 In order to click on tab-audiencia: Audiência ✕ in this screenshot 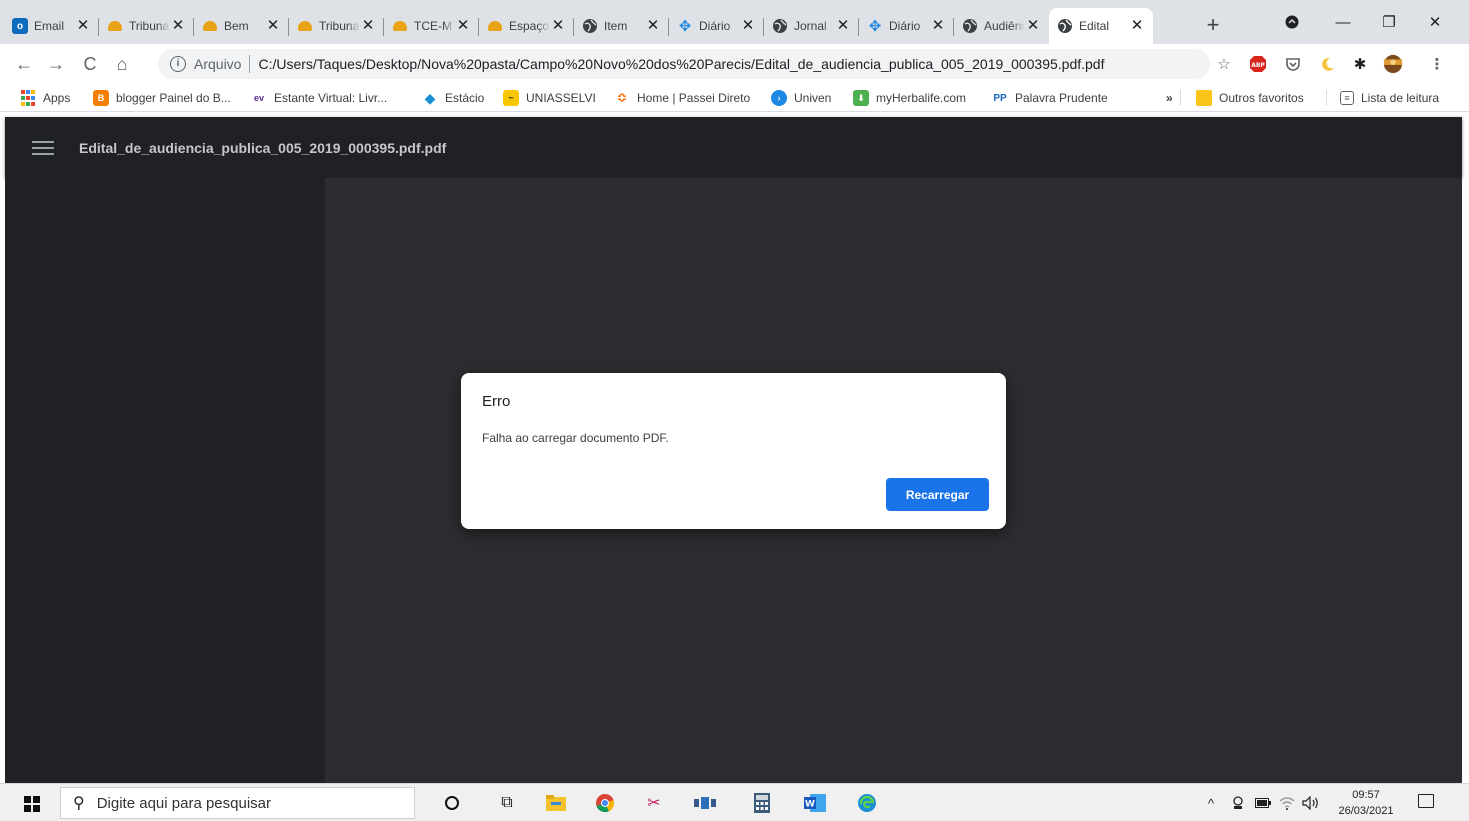, I will do `click(1001, 26)`.